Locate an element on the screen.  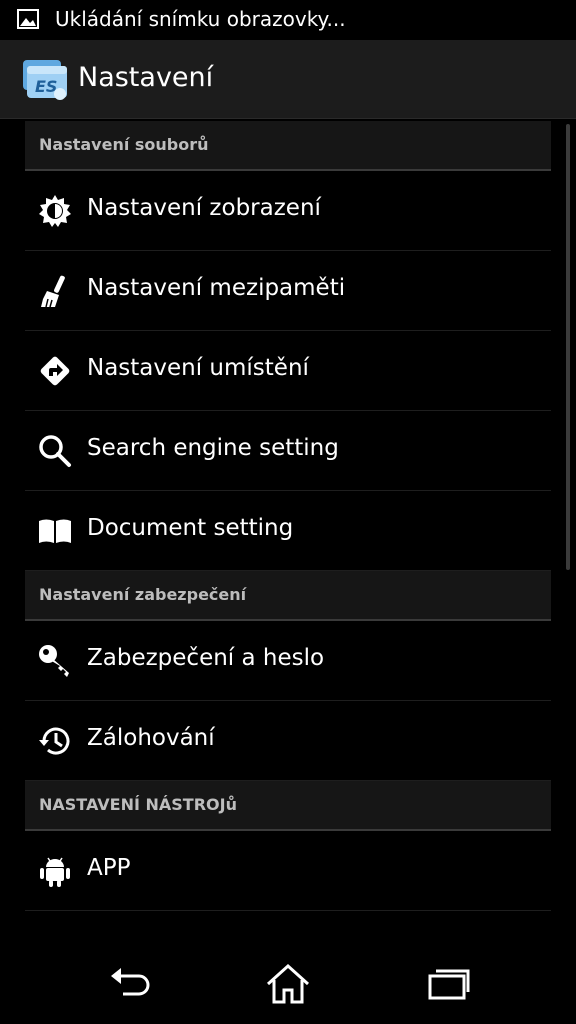
setting-item-label: Document setting is located at coordinates (190, 528).